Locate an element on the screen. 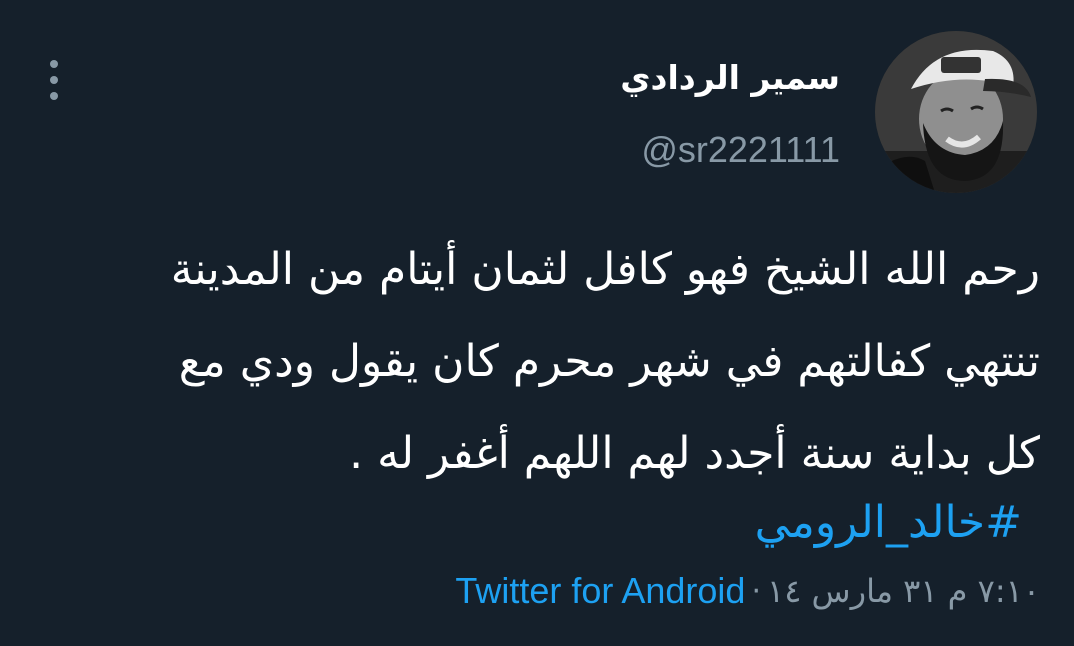 This screenshot has height=646, width=1074. tweet-timestamp: ٧:١٠ م ٣١ مارس ١٤ is located at coordinates (903, 591).